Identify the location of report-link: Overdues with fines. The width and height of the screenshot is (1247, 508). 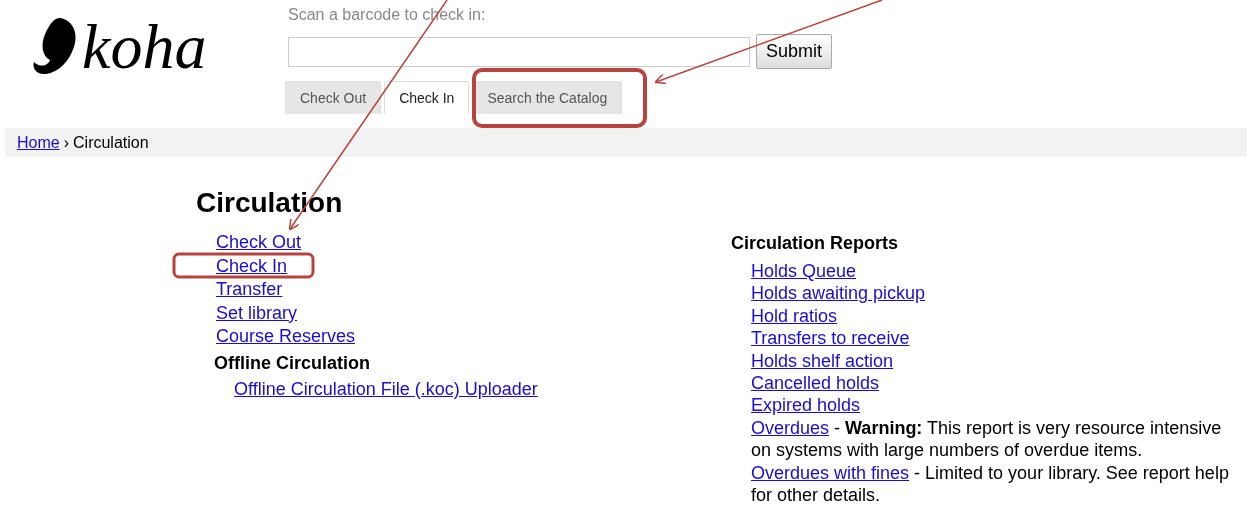
(830, 472).